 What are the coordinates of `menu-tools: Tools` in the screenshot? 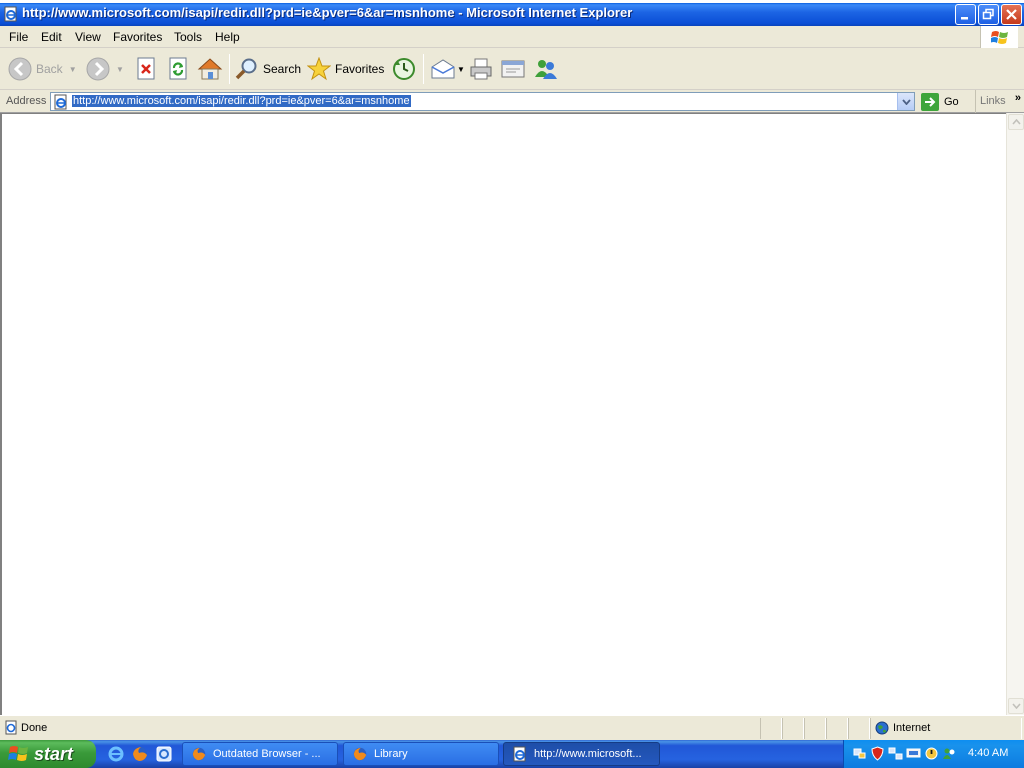 It's located at (188, 37).